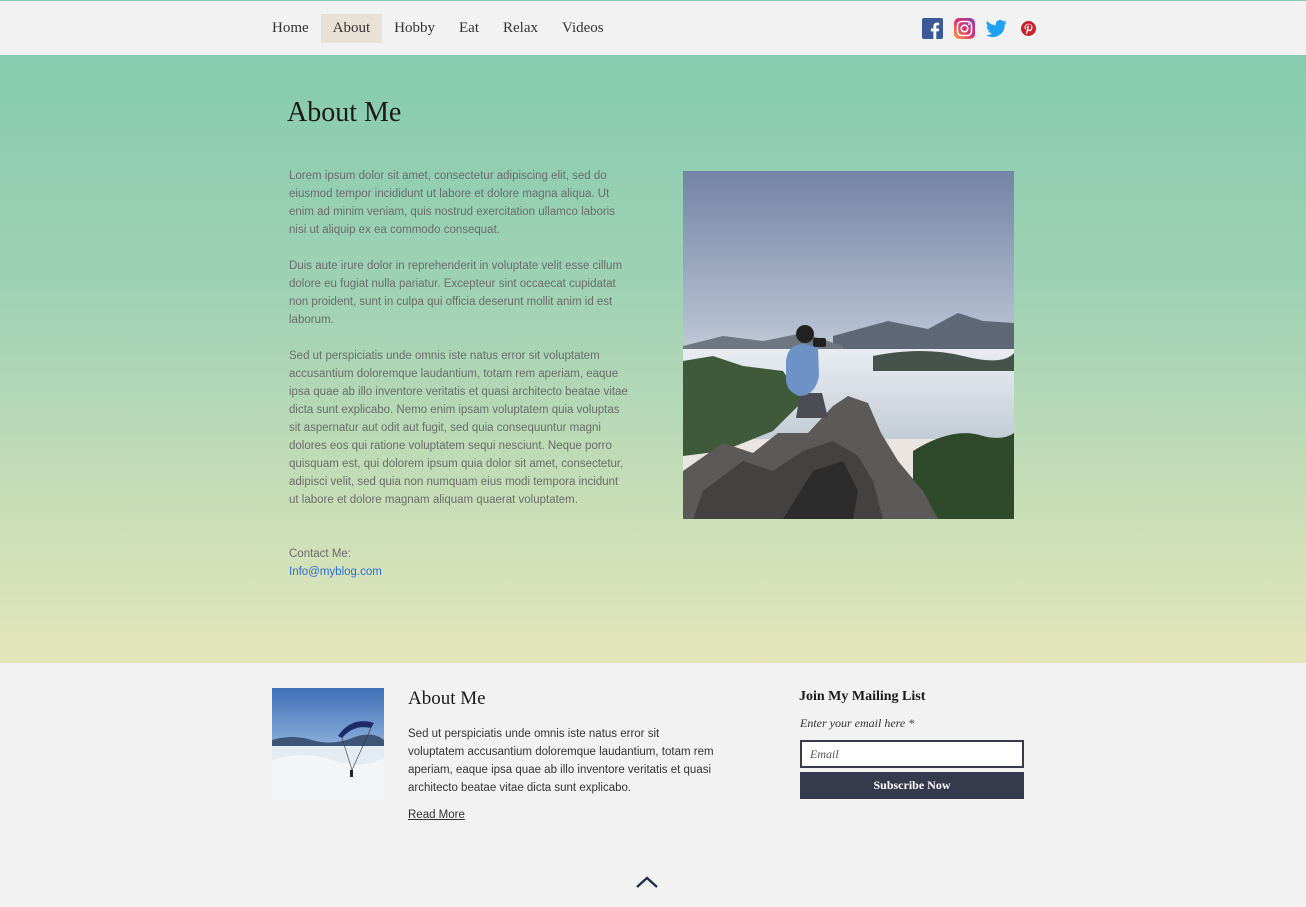 Image resolution: width=1306 pixels, height=907 pixels. Describe the element at coordinates (520, 28) in the screenshot. I see `nav-item-relax: Relax` at that location.